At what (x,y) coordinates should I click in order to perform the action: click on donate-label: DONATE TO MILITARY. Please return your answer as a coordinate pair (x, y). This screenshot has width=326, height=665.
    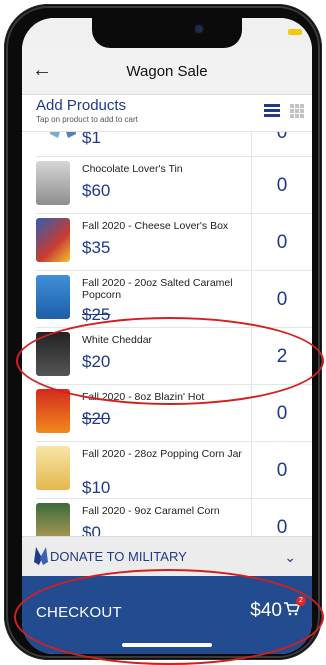
    Looking at the image, I should click on (118, 556).